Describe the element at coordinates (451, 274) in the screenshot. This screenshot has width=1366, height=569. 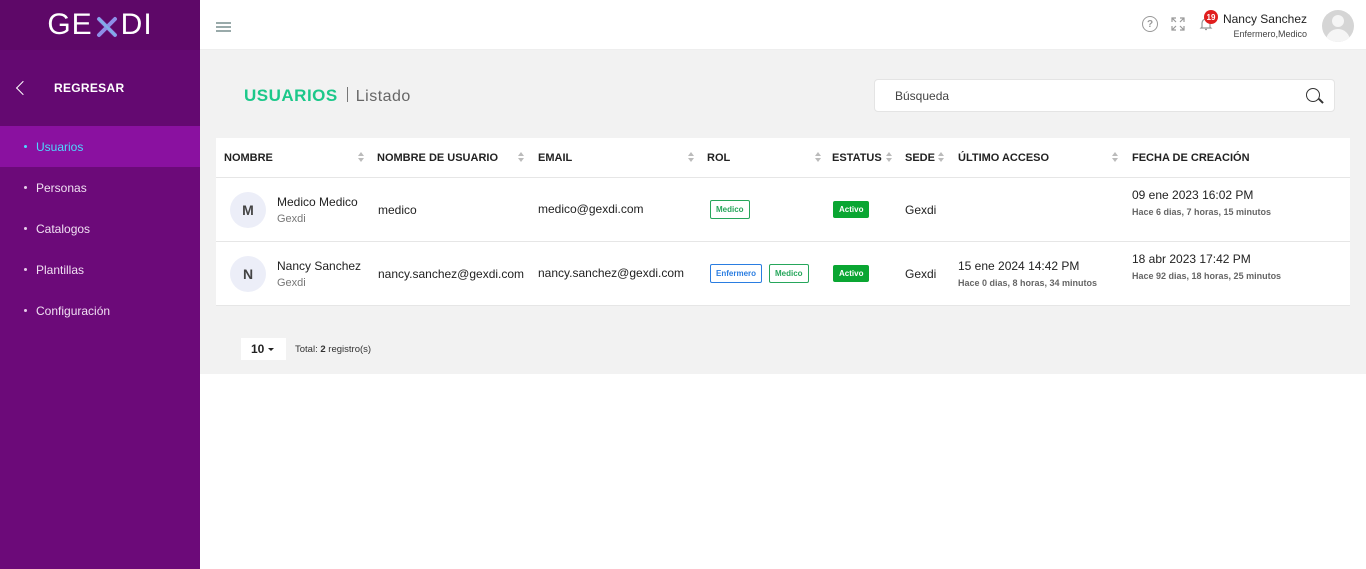
I see `username-cell: nancy.sanchez@gexdi.com` at that location.